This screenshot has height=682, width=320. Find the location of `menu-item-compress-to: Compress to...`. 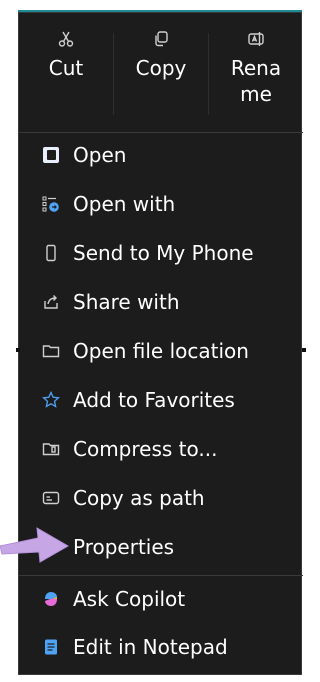

menu-item-compress-to: Compress to... is located at coordinates (161, 449).